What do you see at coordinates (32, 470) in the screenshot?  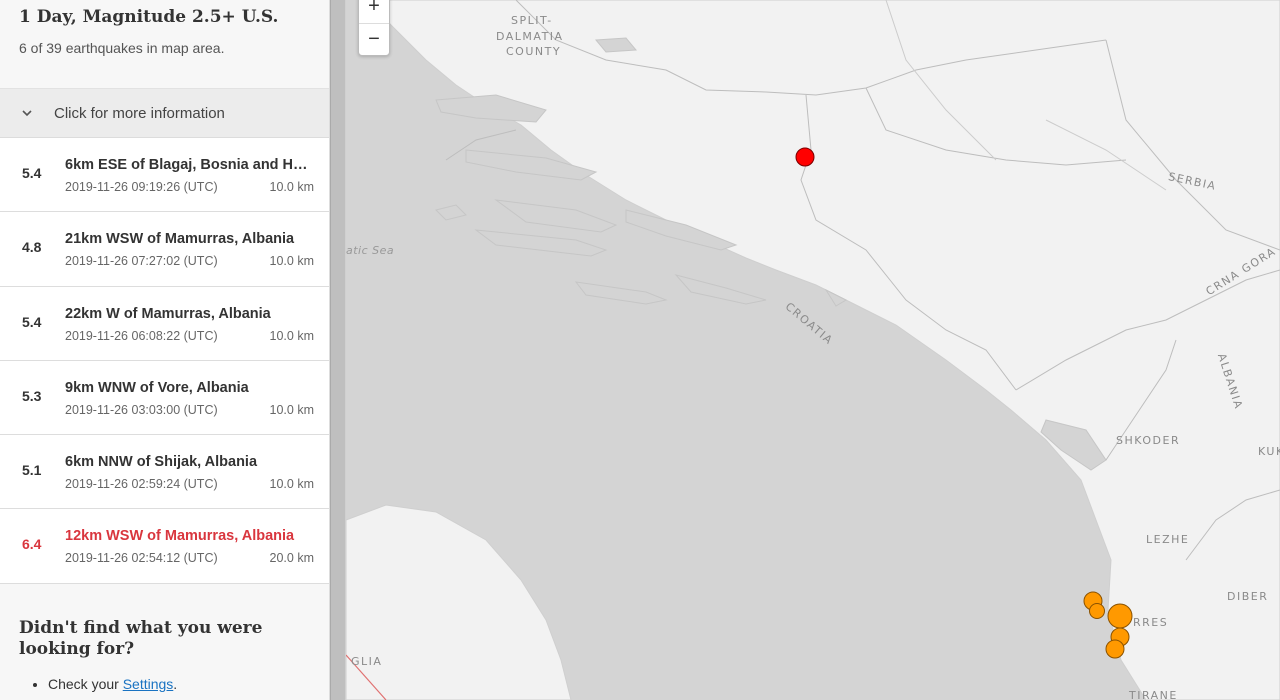 I see `earthquake-magnitude: 5.1` at bounding box center [32, 470].